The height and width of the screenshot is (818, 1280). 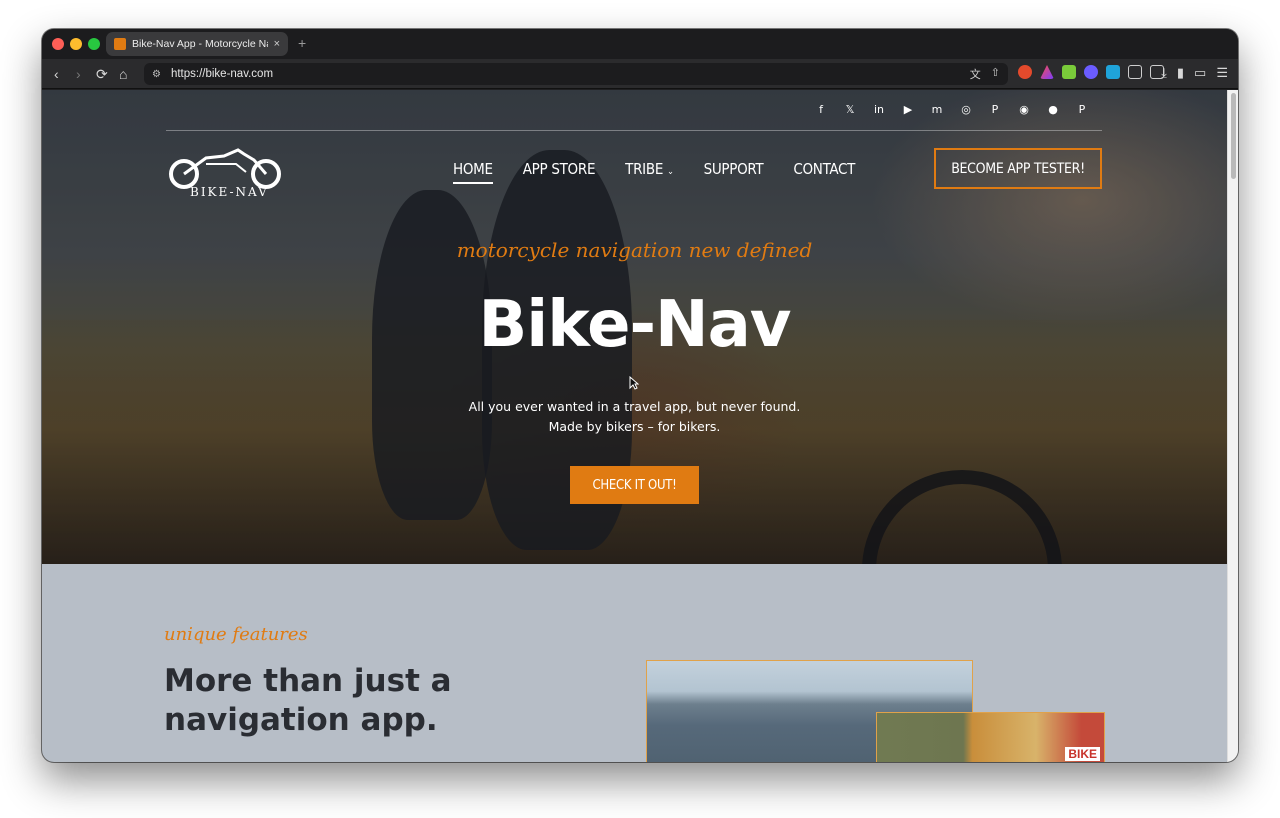 What do you see at coordinates (1091, 72) in the screenshot?
I see `extension-purple-icon` at bounding box center [1091, 72].